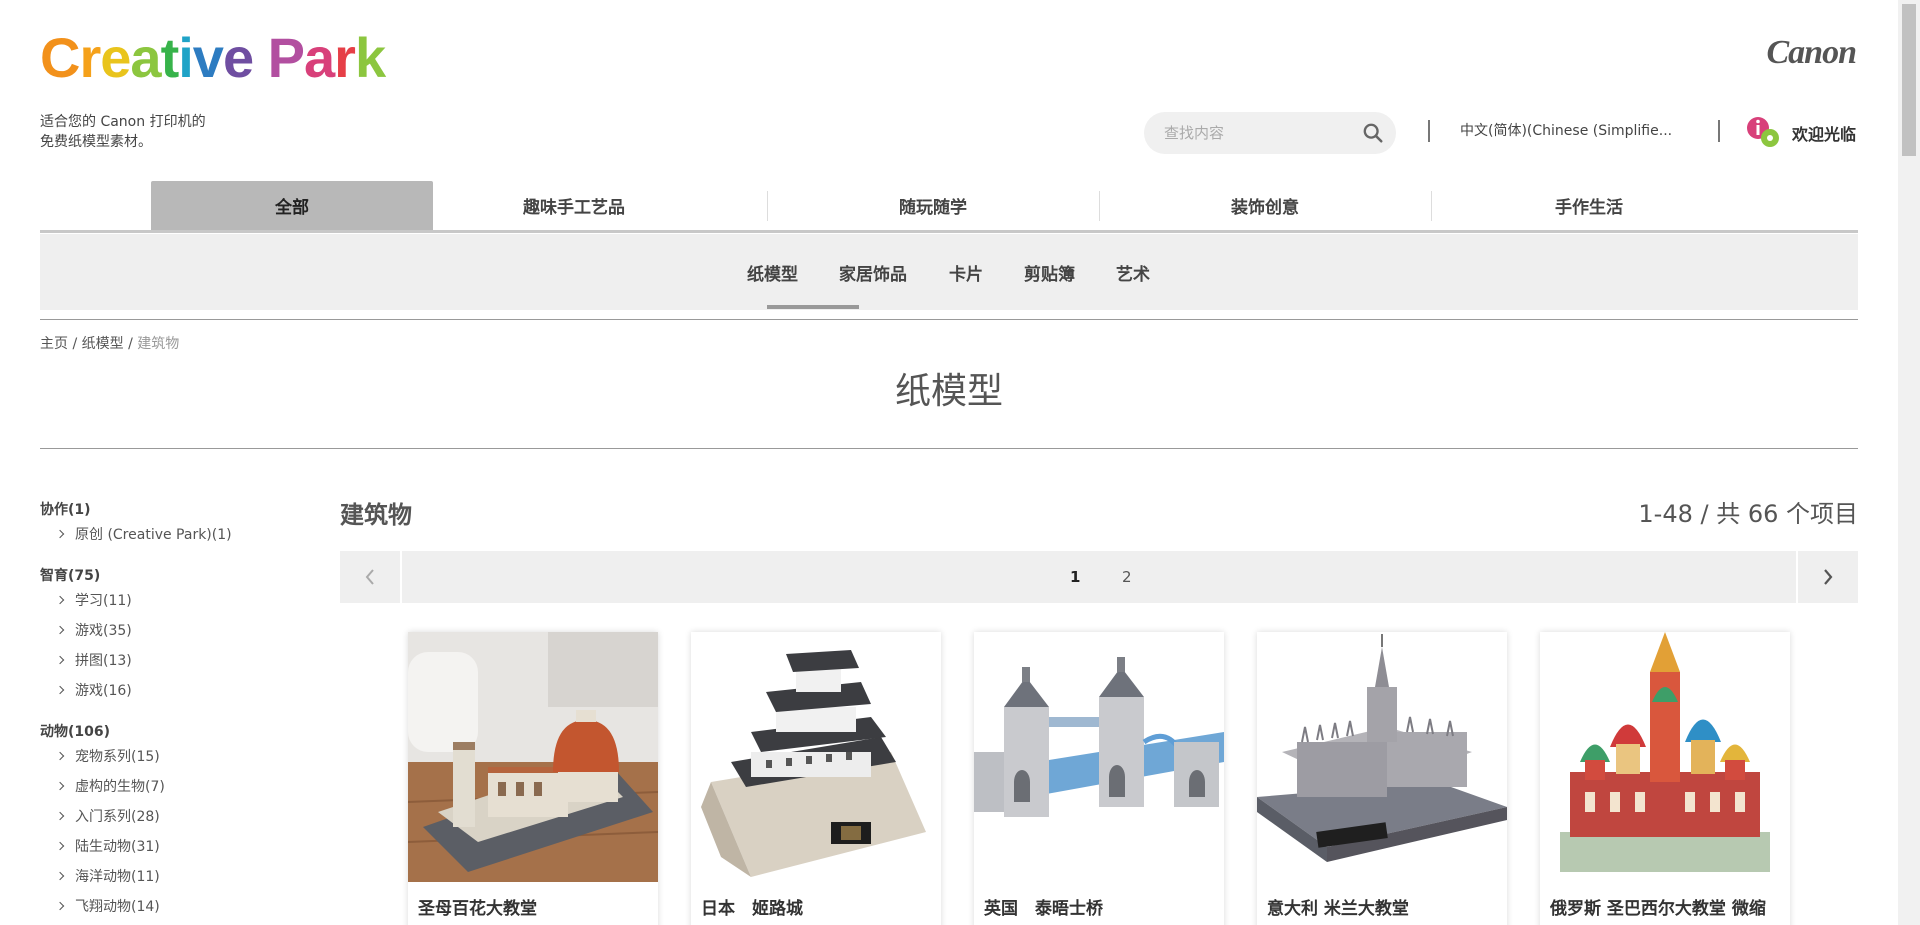 Image resolution: width=1920 pixels, height=925 pixels. What do you see at coordinates (1764, 132) in the screenshot?
I see `welcome-user-icon` at bounding box center [1764, 132].